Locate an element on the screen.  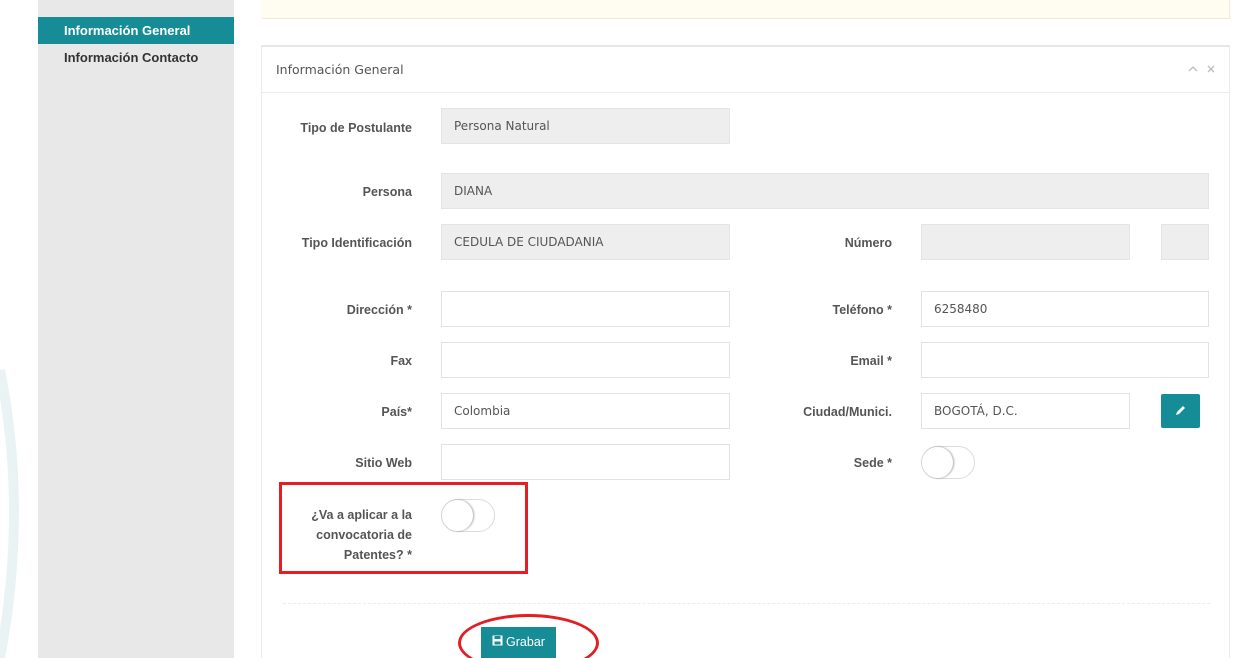
pais-input: Colombia is located at coordinates (585, 411).